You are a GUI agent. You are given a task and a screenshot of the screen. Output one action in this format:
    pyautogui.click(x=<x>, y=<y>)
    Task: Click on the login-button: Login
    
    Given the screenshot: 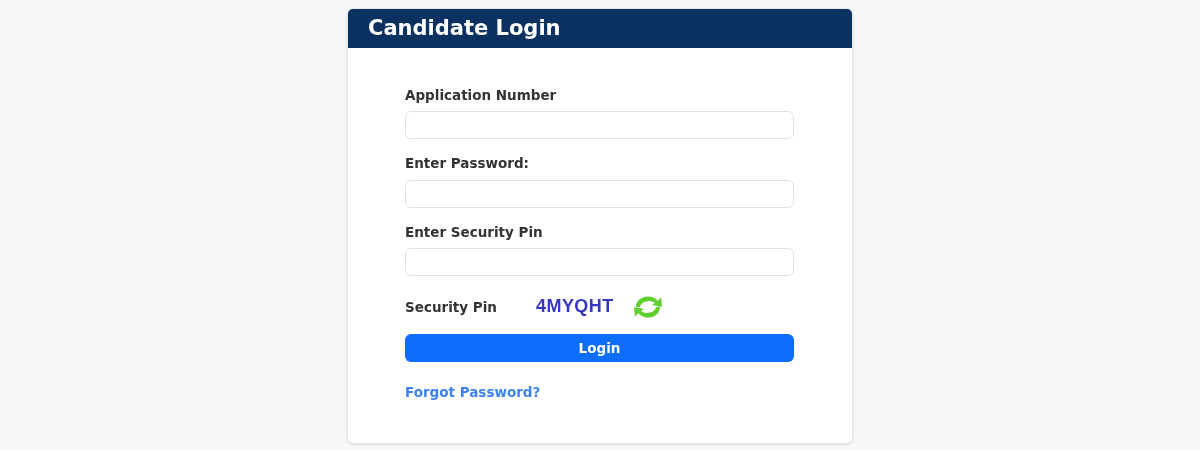 What is the action you would take?
    pyautogui.click(x=599, y=347)
    